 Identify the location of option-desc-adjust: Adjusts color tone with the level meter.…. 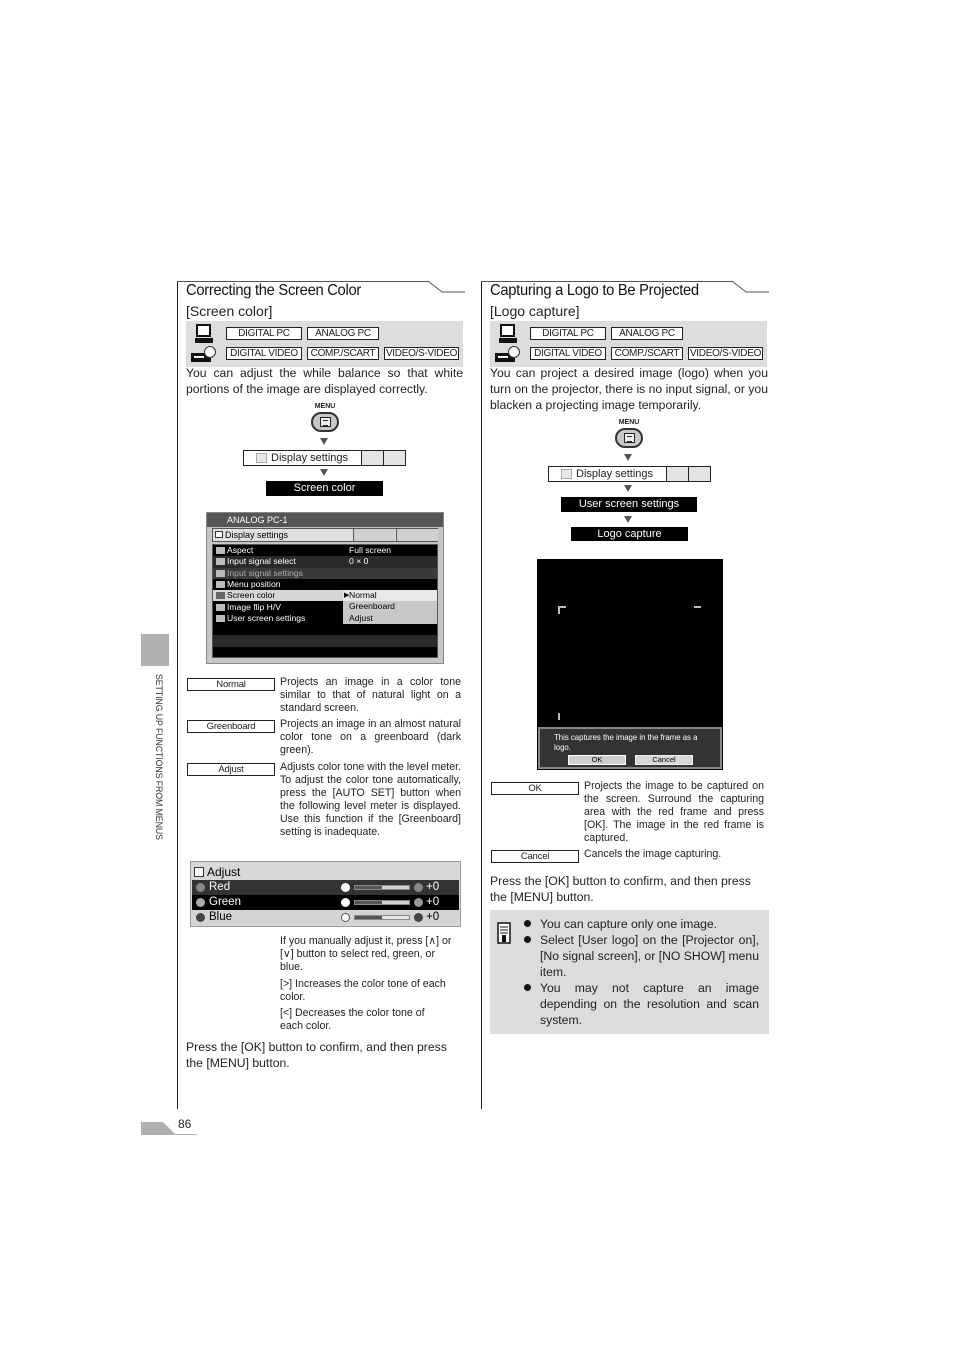
(370, 799).